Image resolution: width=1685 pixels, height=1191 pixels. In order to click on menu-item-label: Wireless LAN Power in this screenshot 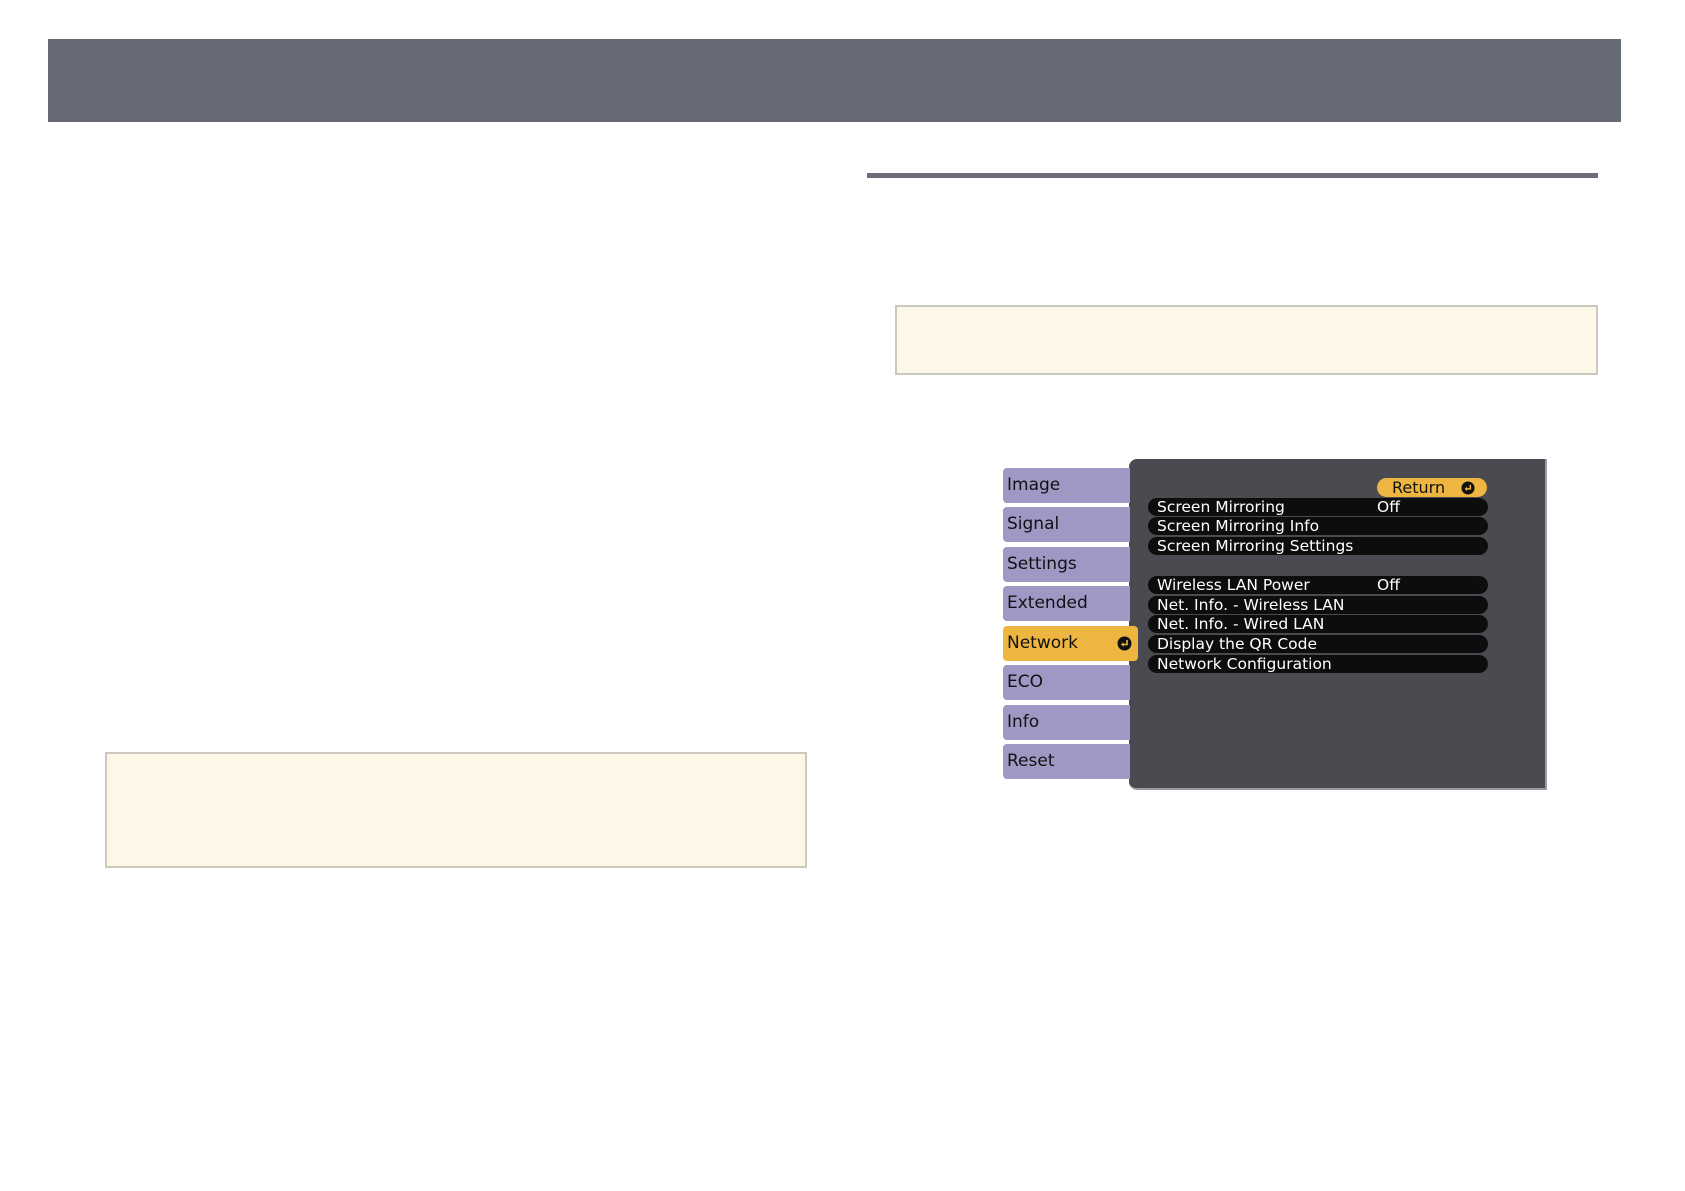, I will do `click(1233, 585)`.